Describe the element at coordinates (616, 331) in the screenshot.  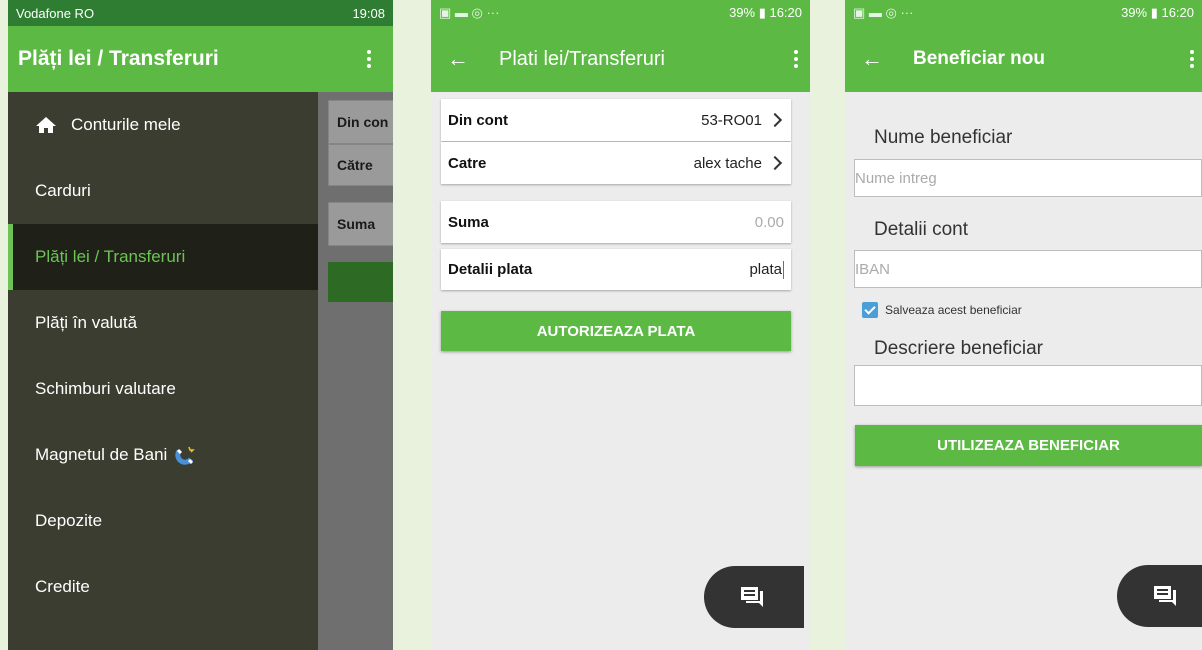
I see `autorizeaza-plata-button: AUTORIZEAZA PLATA` at that location.